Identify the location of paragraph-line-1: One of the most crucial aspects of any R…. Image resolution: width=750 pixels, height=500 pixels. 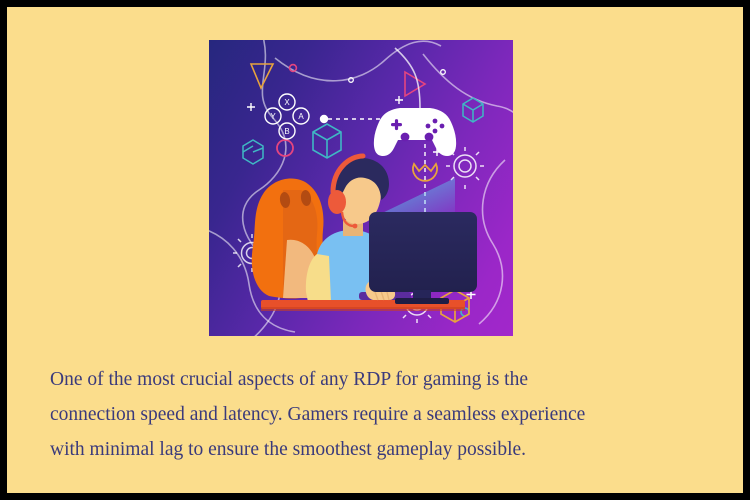
(289, 379).